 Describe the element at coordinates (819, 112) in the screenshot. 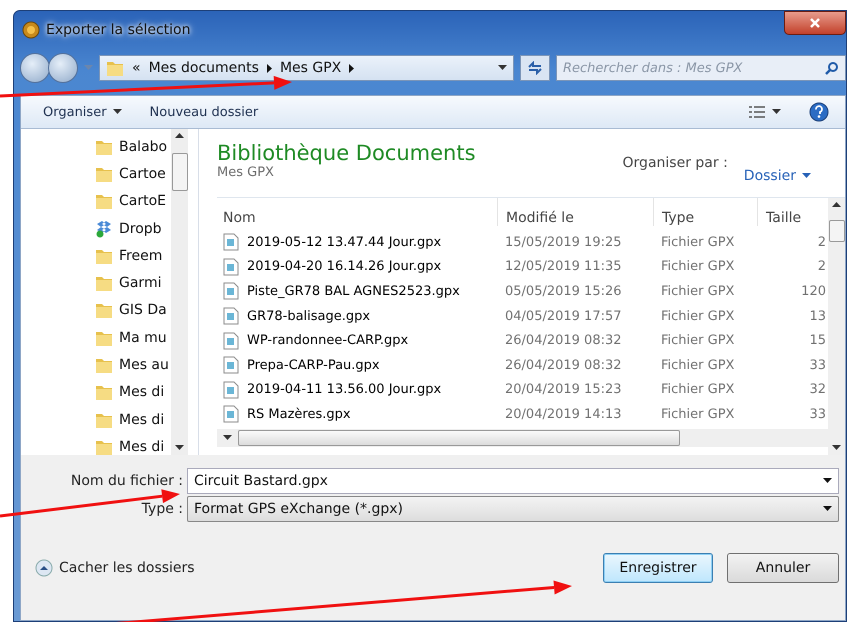

I see `help-icon` at that location.